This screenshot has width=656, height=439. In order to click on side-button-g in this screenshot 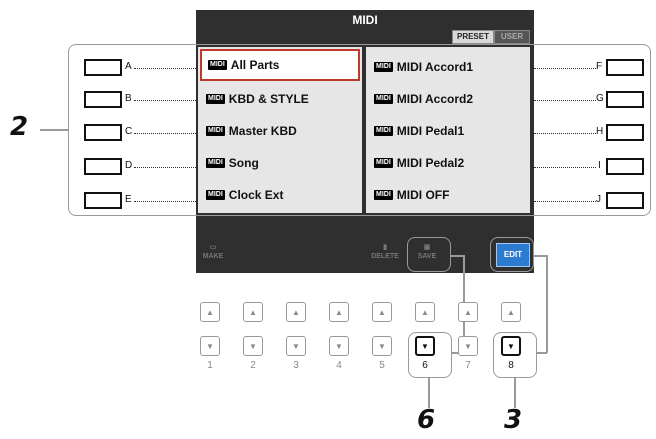, I will do `click(625, 99)`.